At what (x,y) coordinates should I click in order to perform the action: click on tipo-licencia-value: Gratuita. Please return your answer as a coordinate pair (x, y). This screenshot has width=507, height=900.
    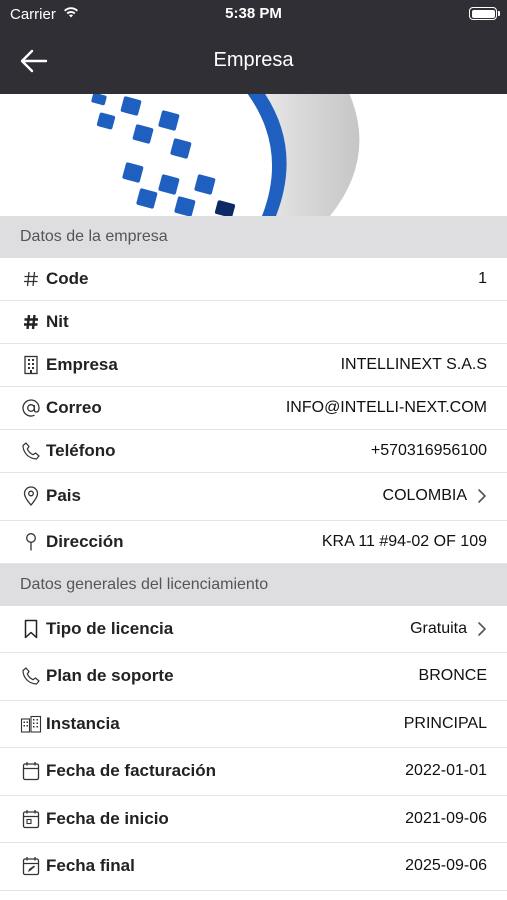
    Looking at the image, I should click on (438, 628).